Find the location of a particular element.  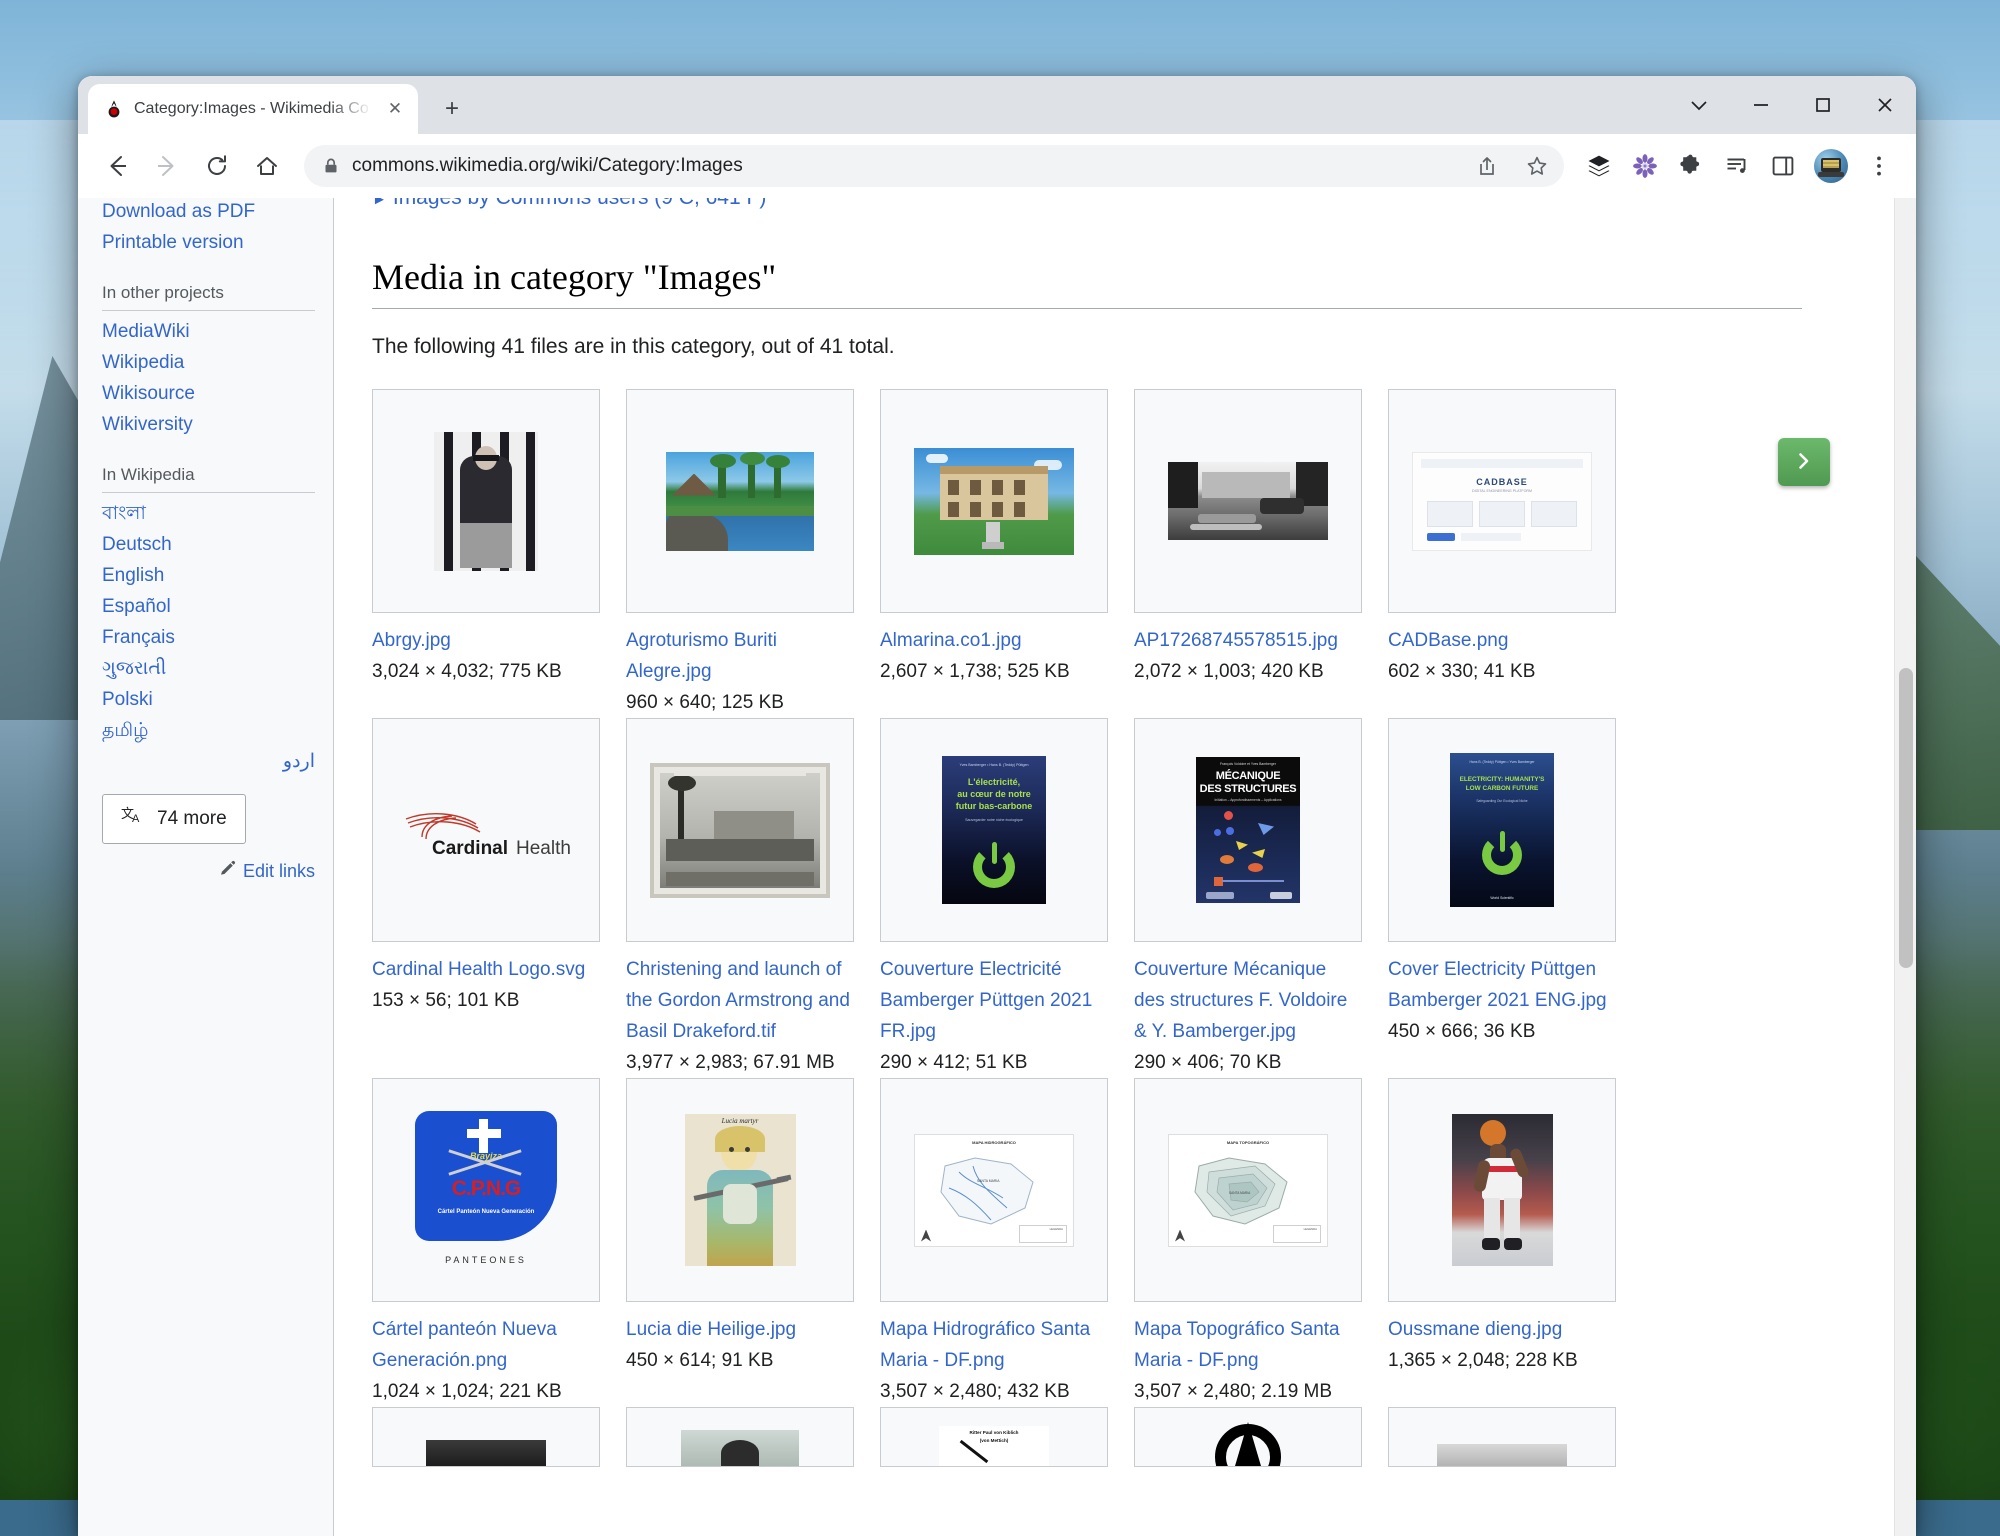

file-meta: 290 × 412; 51 KB is located at coordinates (953, 1062).